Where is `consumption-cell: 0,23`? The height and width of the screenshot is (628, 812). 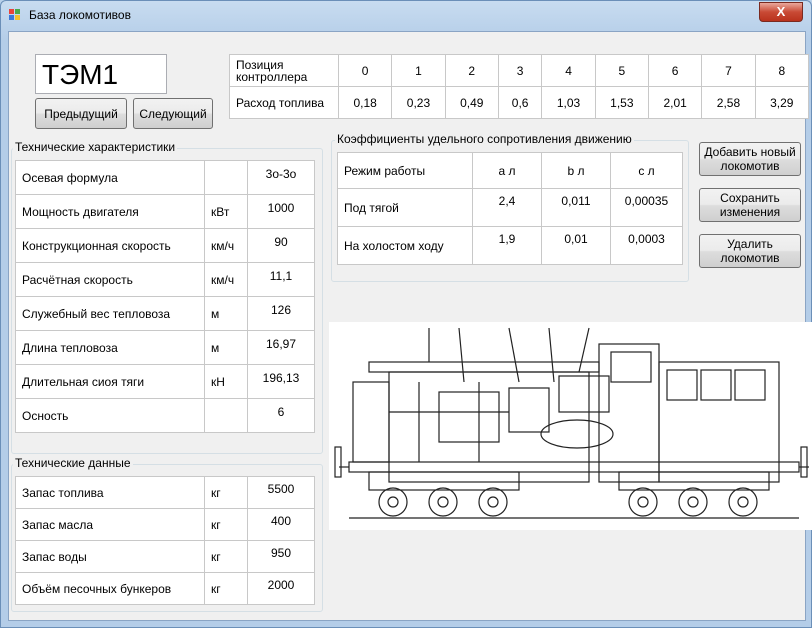 consumption-cell: 0,23 is located at coordinates (418, 102).